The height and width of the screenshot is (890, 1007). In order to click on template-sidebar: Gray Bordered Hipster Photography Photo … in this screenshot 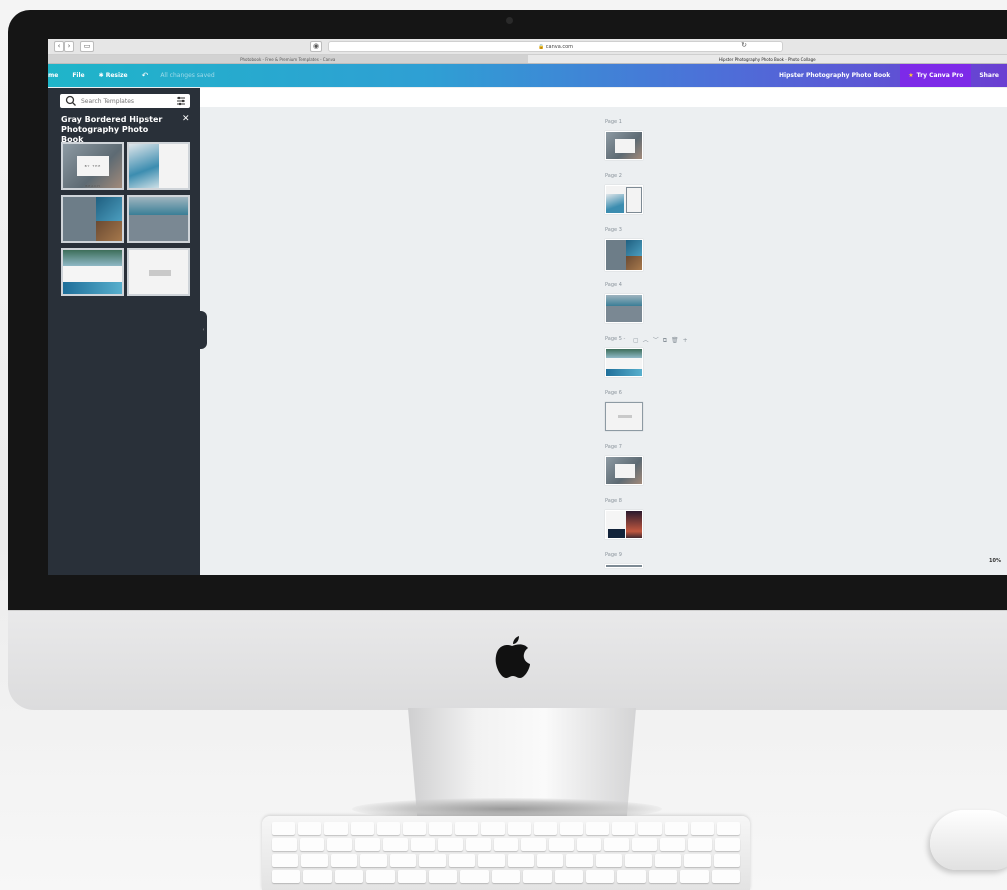, I will do `click(124, 331)`.